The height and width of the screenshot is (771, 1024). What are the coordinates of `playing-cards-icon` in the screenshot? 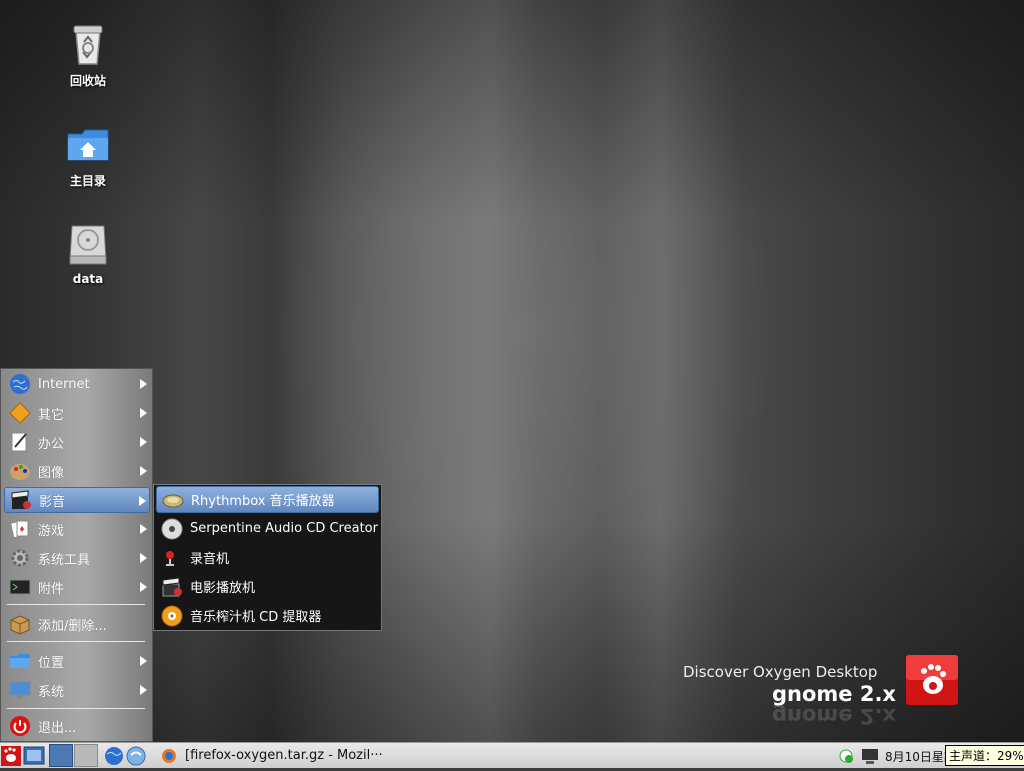 It's located at (20, 529).